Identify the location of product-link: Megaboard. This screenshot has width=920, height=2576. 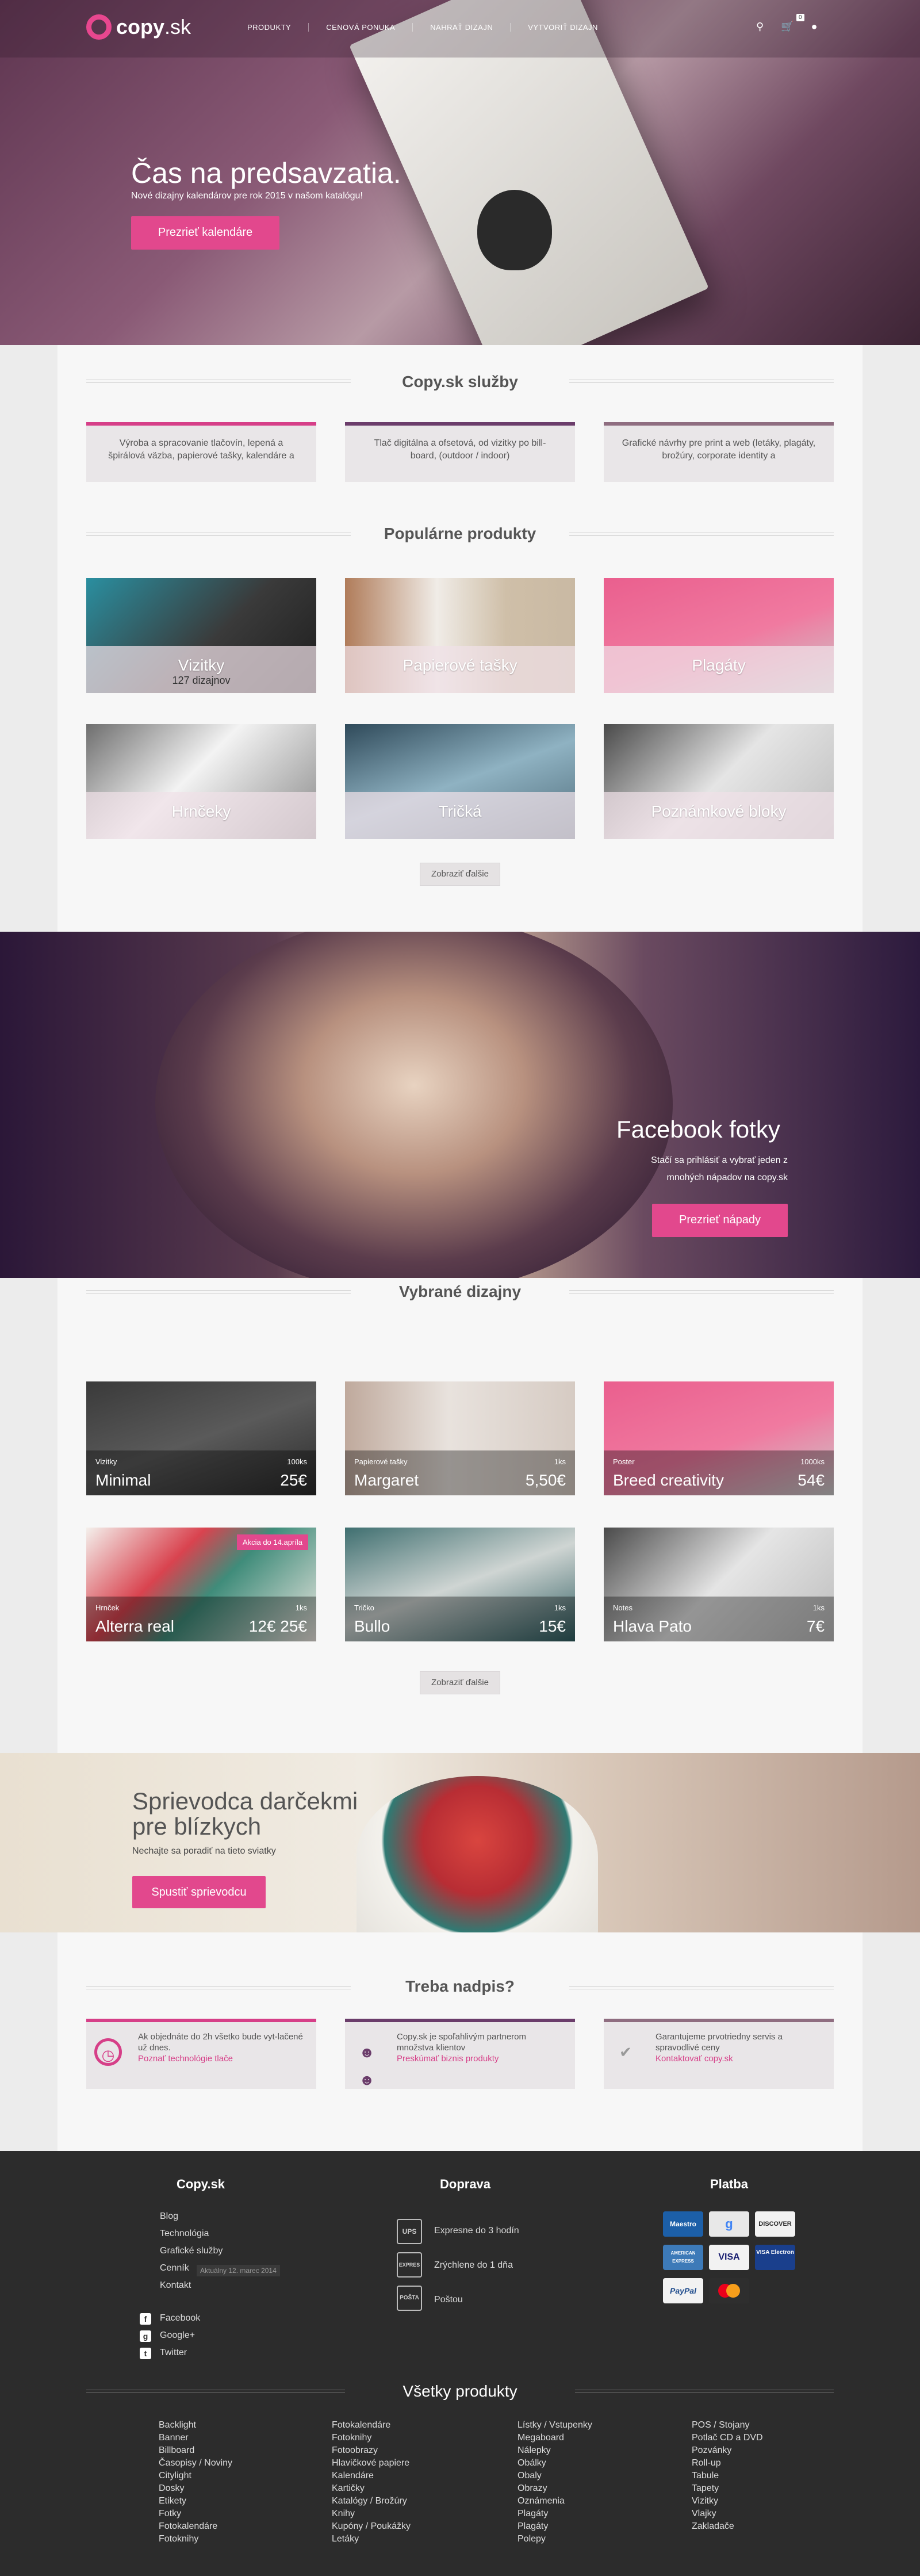
(555, 2438).